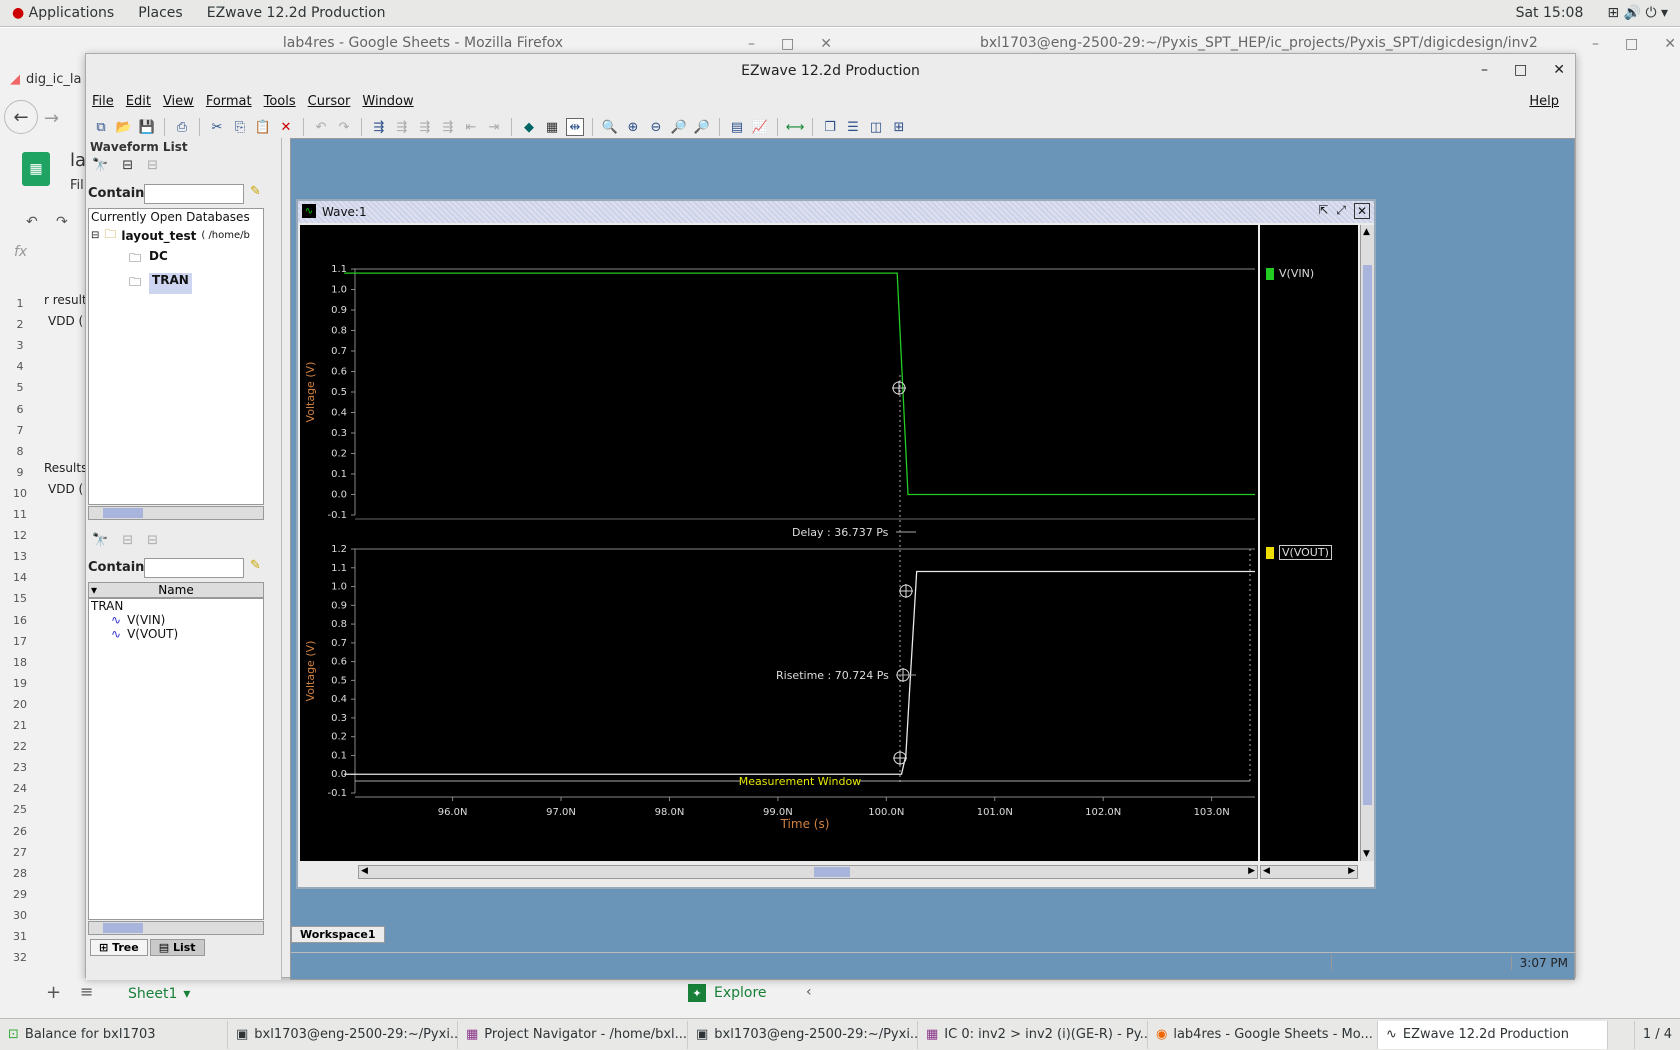 This screenshot has height=1050, width=1680. Describe the element at coordinates (529, 127) in the screenshot. I see `add-cursor-icon: ◆` at that location.